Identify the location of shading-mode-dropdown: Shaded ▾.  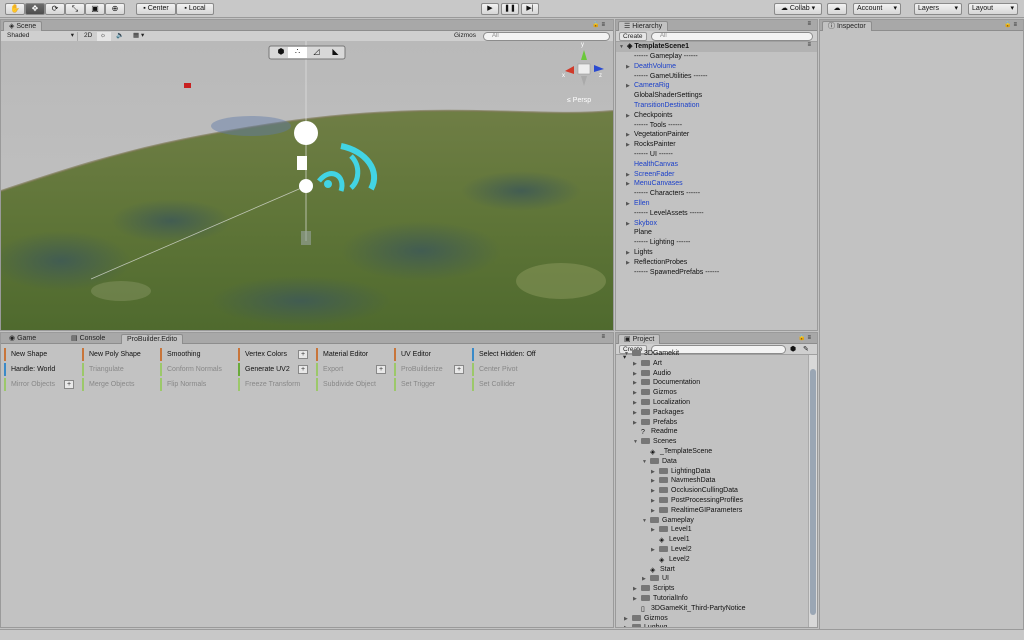
(41, 36).